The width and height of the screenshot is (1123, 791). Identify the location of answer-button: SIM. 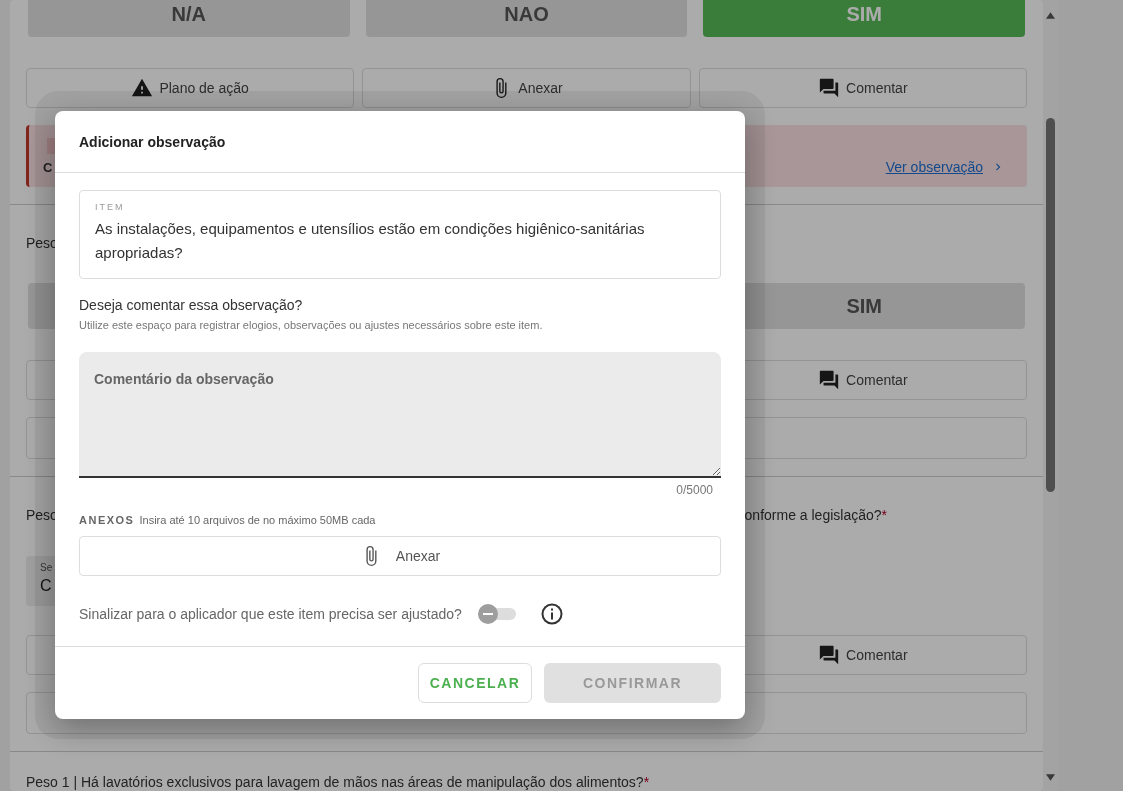
(864, 18).